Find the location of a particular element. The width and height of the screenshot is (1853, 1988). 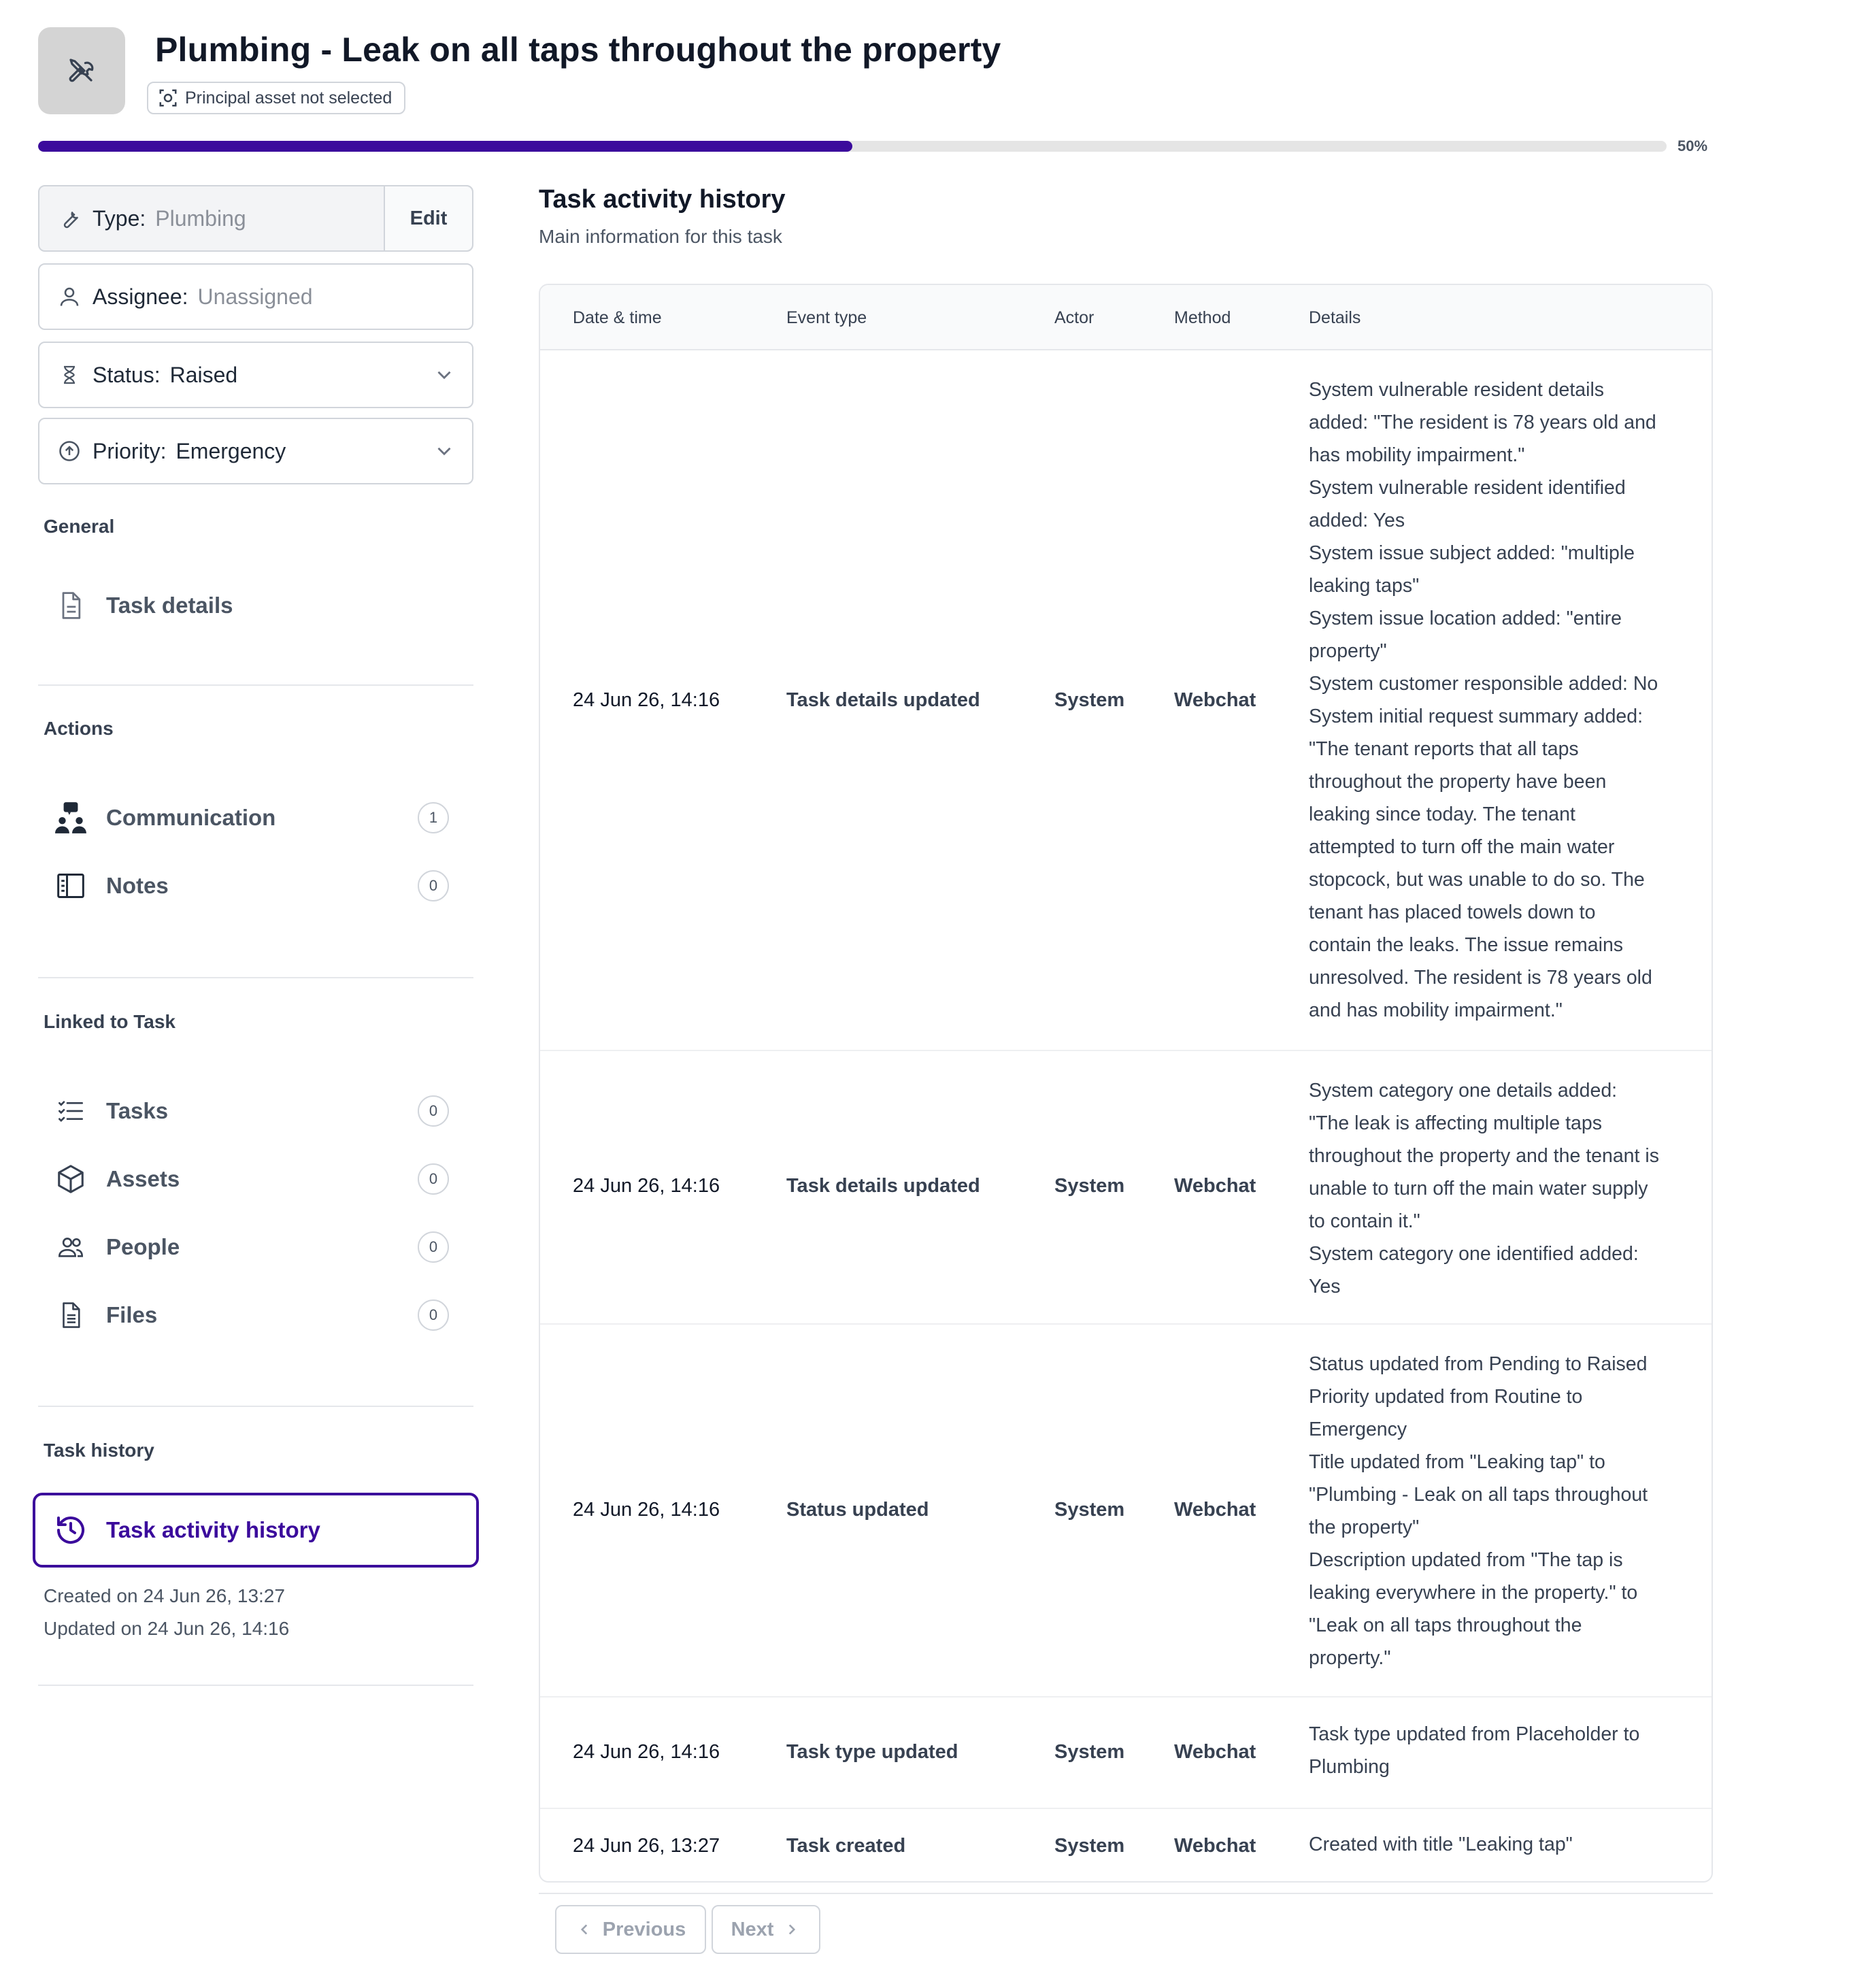

principal-asset-pill: Principal asset not selected is located at coordinates (277, 98).